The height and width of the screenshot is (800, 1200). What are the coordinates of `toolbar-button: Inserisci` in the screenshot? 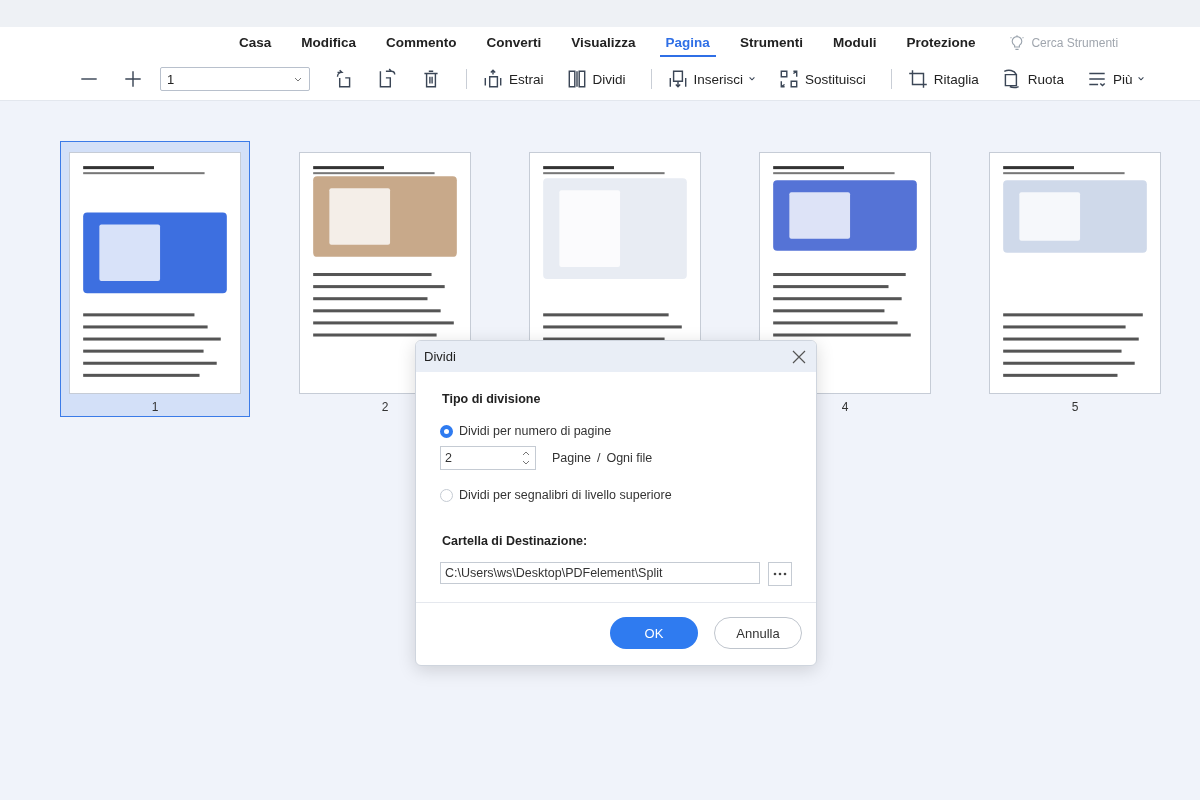 It's located at (711, 79).